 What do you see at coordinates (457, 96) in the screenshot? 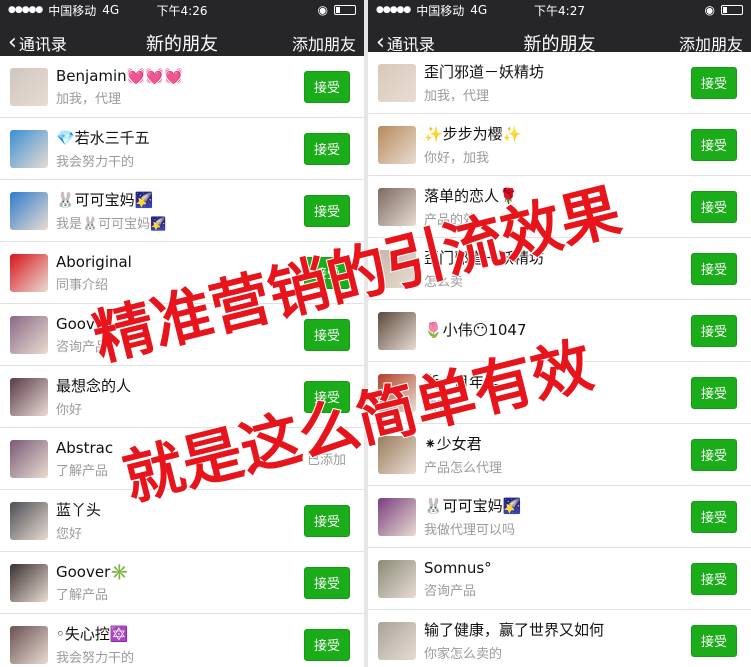
I see `request-message: 加我，代理` at bounding box center [457, 96].